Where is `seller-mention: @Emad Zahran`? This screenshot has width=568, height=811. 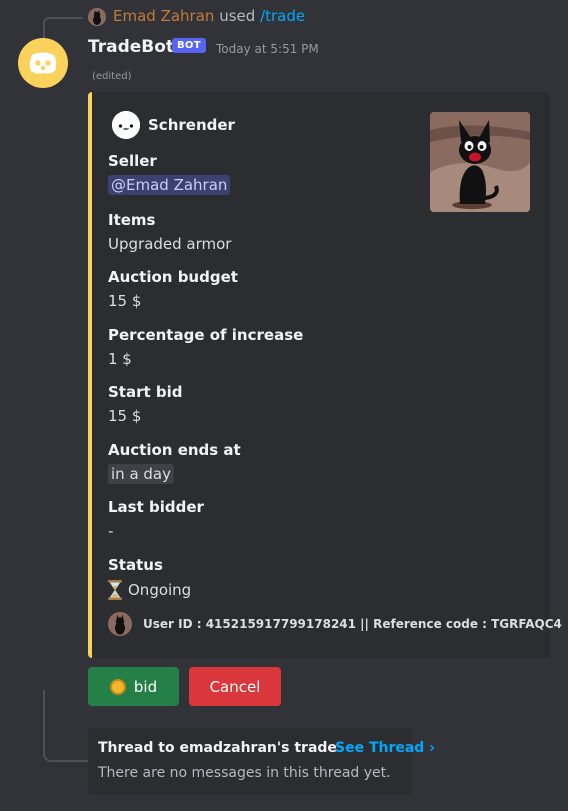
seller-mention: @Emad Zahran is located at coordinates (169, 185).